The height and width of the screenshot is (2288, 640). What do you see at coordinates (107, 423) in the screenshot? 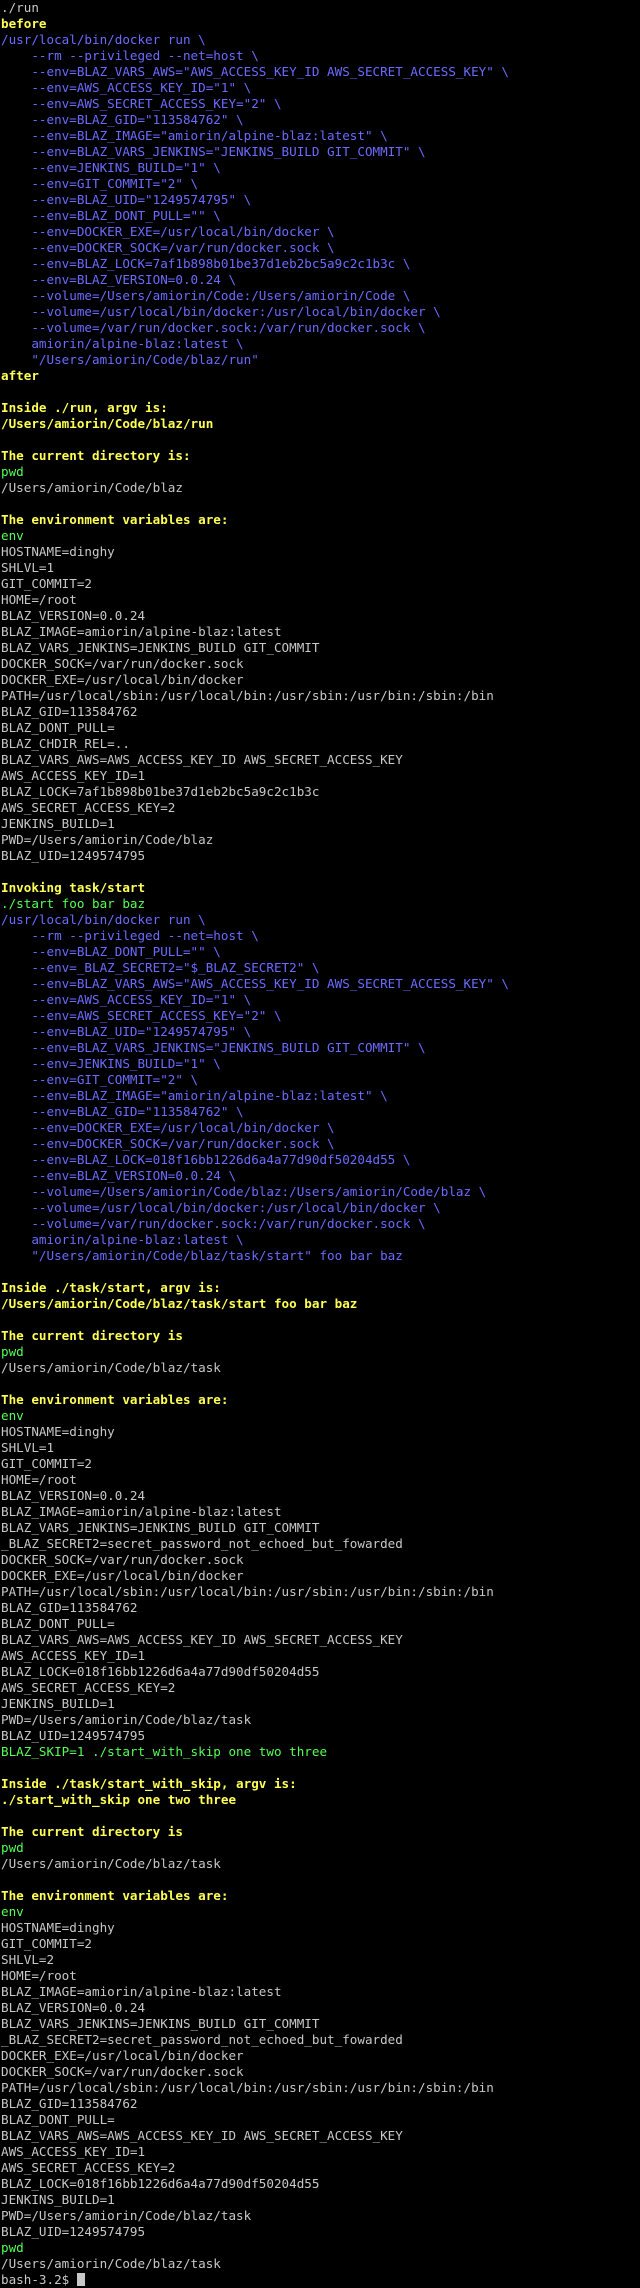
I see `heading-line: /Users/amiorin/Code/blaz/run` at bounding box center [107, 423].